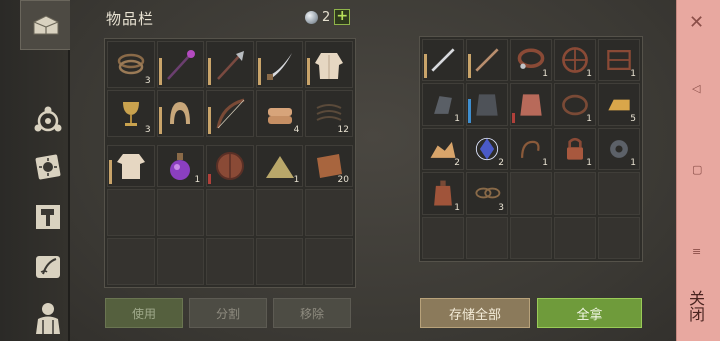 This screenshot has width=720, height=341. I want to click on round-shield-icon, so click(229, 165).